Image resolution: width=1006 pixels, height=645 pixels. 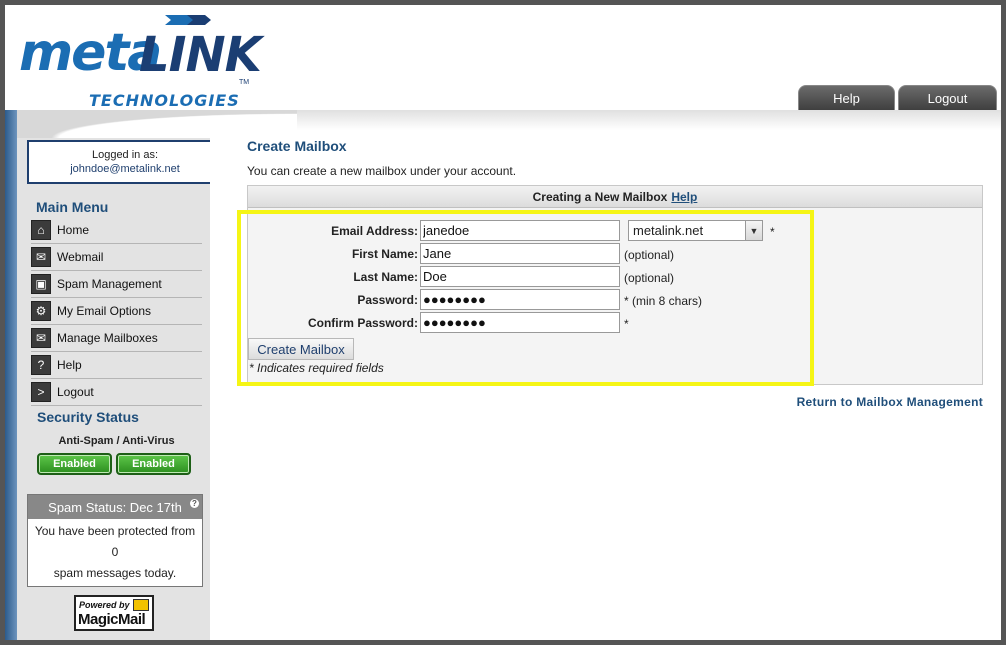 I want to click on menu-item-label: Webmail, so click(x=80, y=257).